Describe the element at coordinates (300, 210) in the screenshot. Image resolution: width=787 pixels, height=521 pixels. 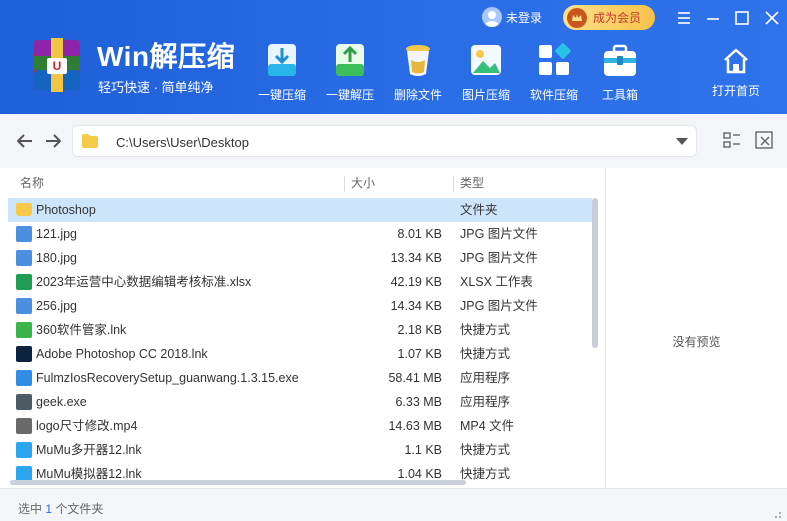
I see `file-row: Photoshop 文件夹` at that location.